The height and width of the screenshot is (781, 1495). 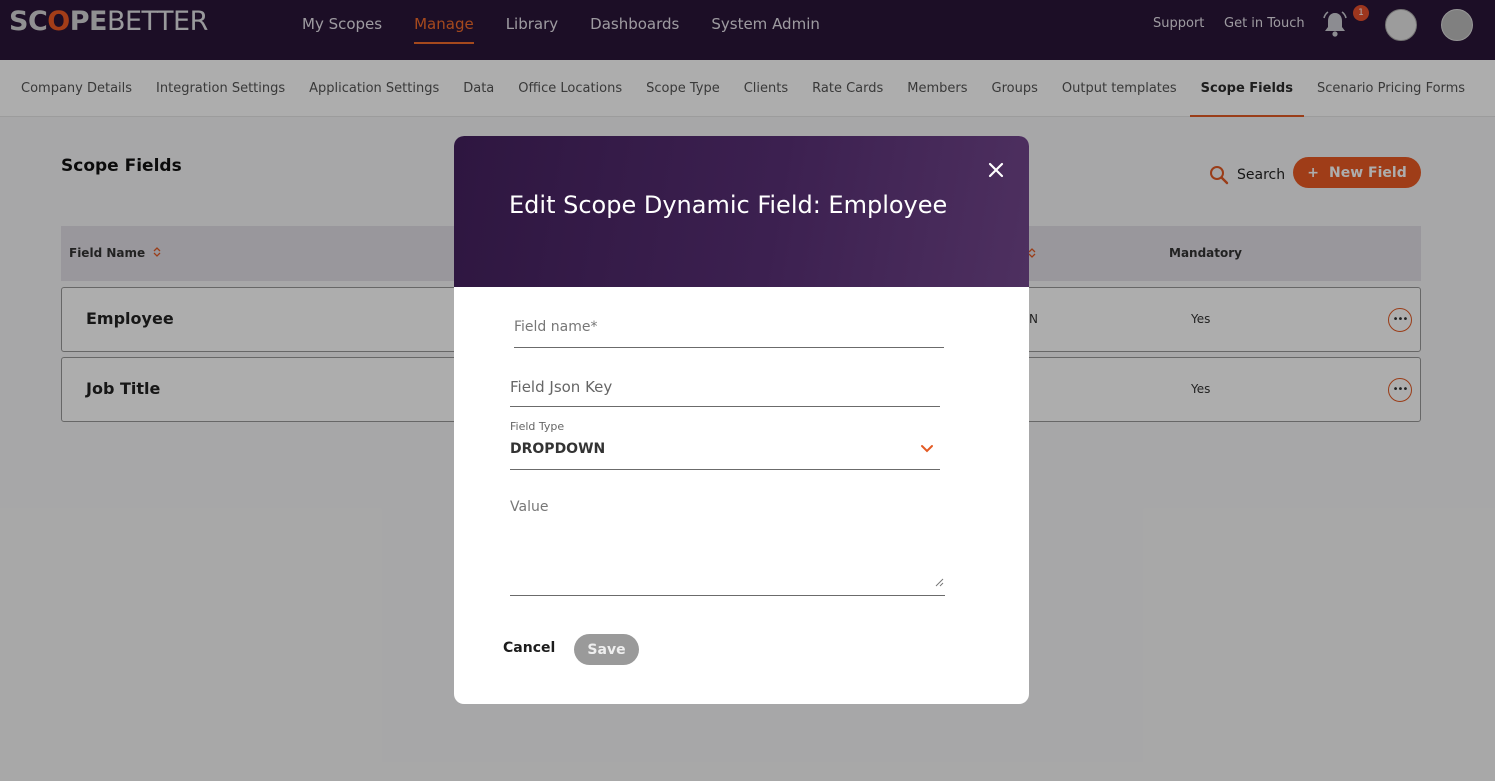 What do you see at coordinates (561, 387) in the screenshot?
I see `json-key-label: Field Json Key` at bounding box center [561, 387].